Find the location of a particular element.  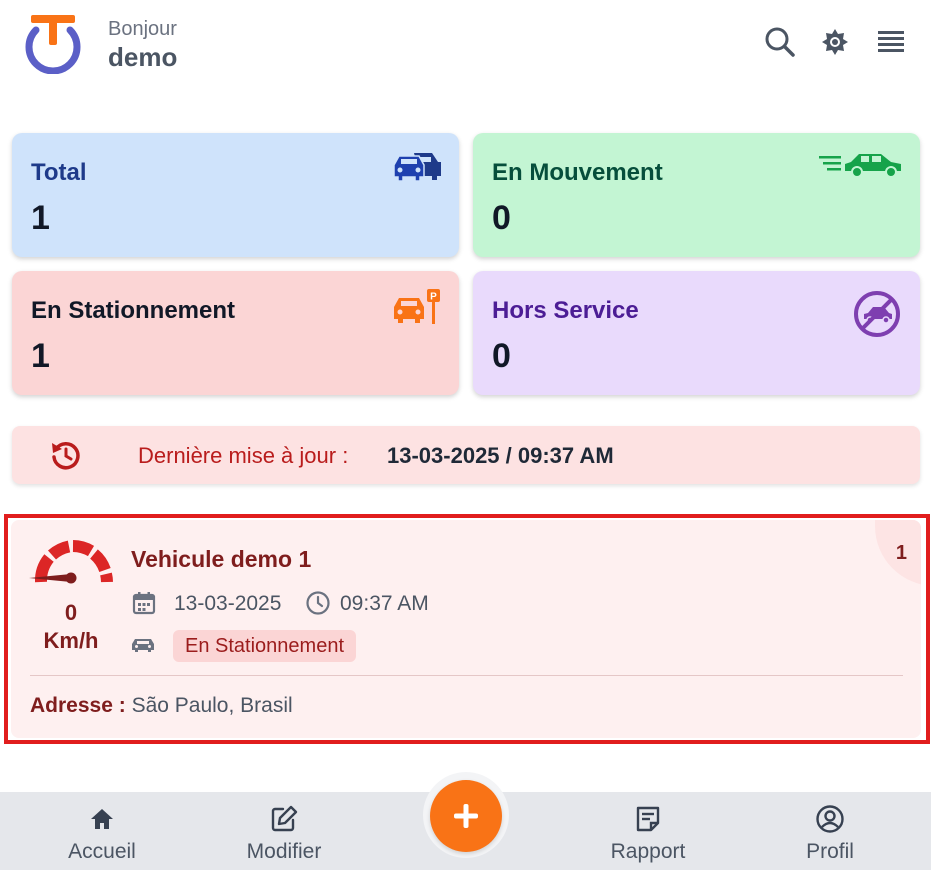

stat-card-total: Total 1 is located at coordinates (235, 195).